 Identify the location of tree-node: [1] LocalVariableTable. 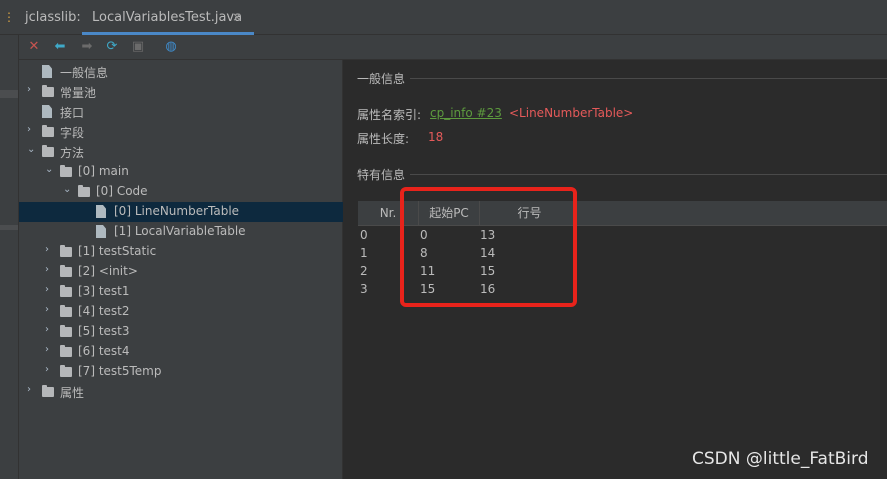
(181, 232).